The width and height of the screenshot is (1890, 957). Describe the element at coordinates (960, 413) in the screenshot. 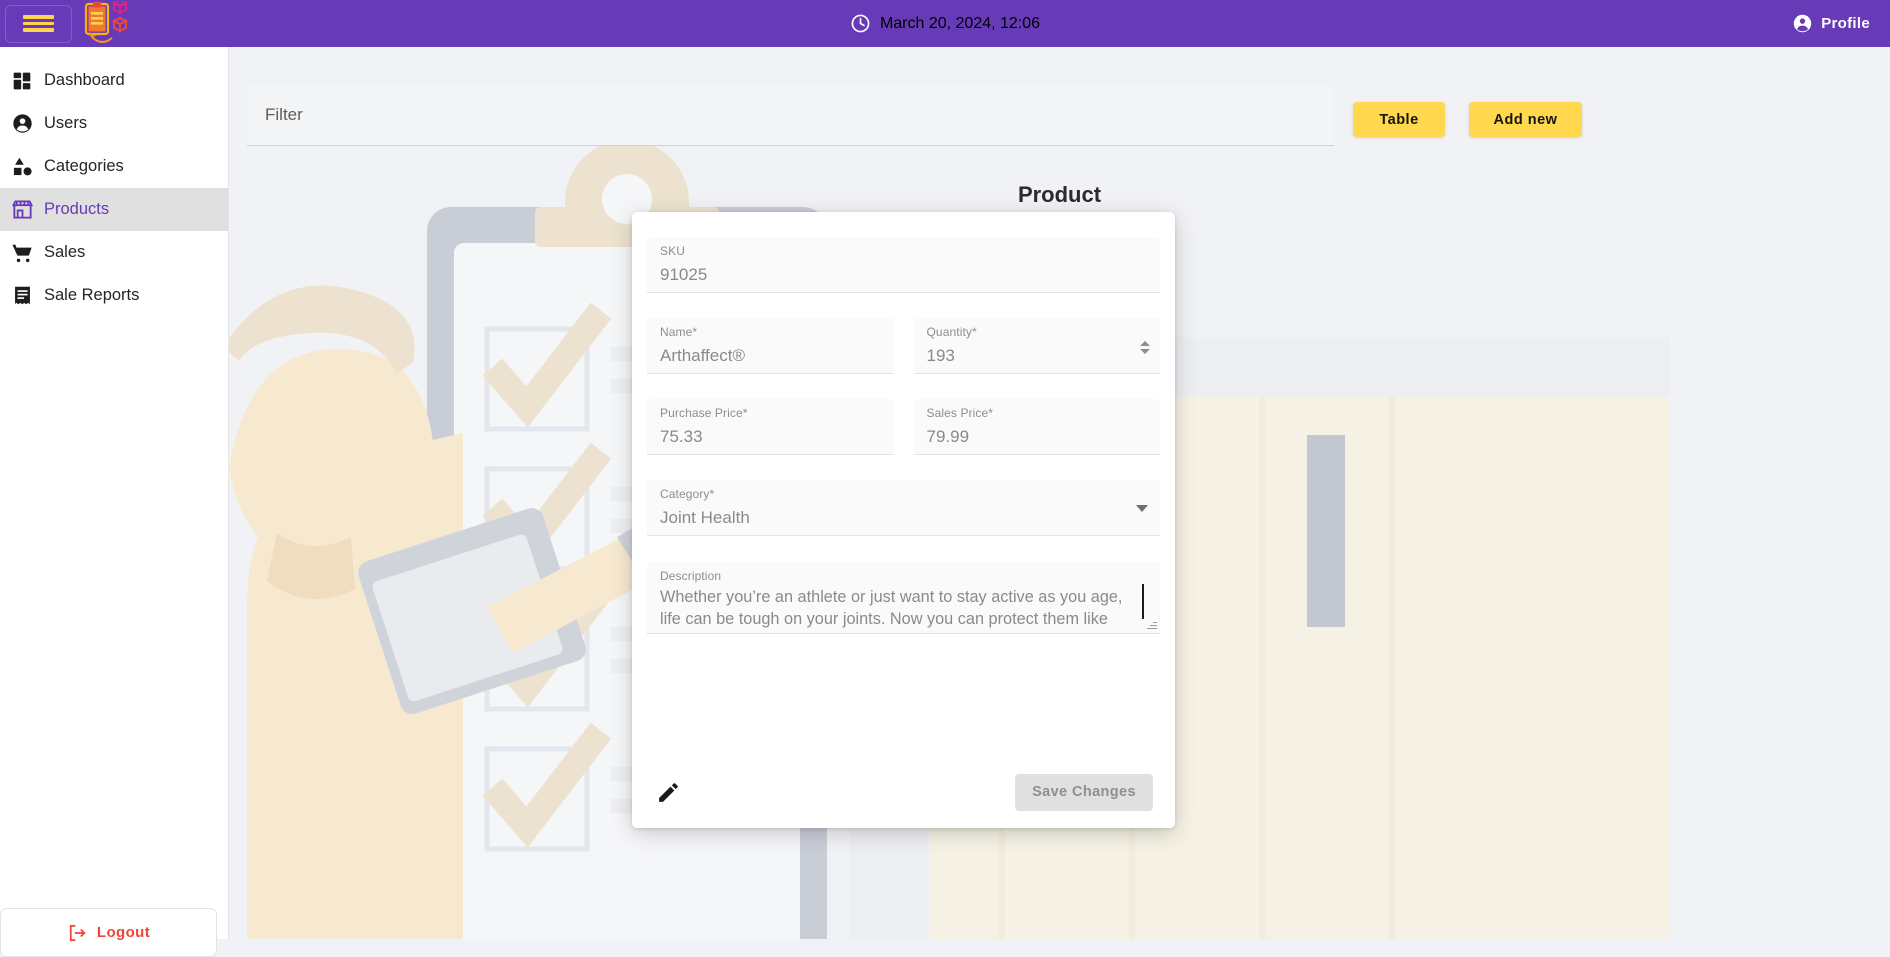

I see `sales-price-label: Sales Price*` at that location.